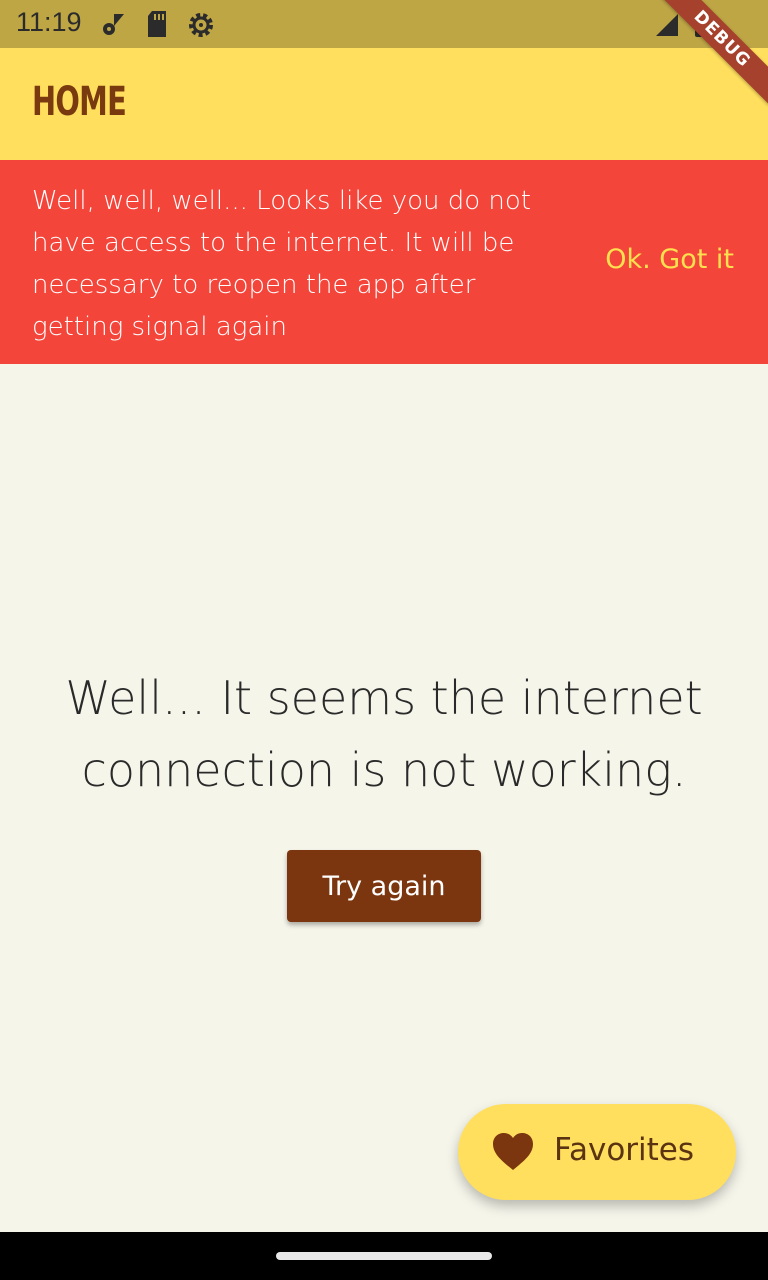  What do you see at coordinates (49, 22) in the screenshot?
I see `status-time: 11:19` at bounding box center [49, 22].